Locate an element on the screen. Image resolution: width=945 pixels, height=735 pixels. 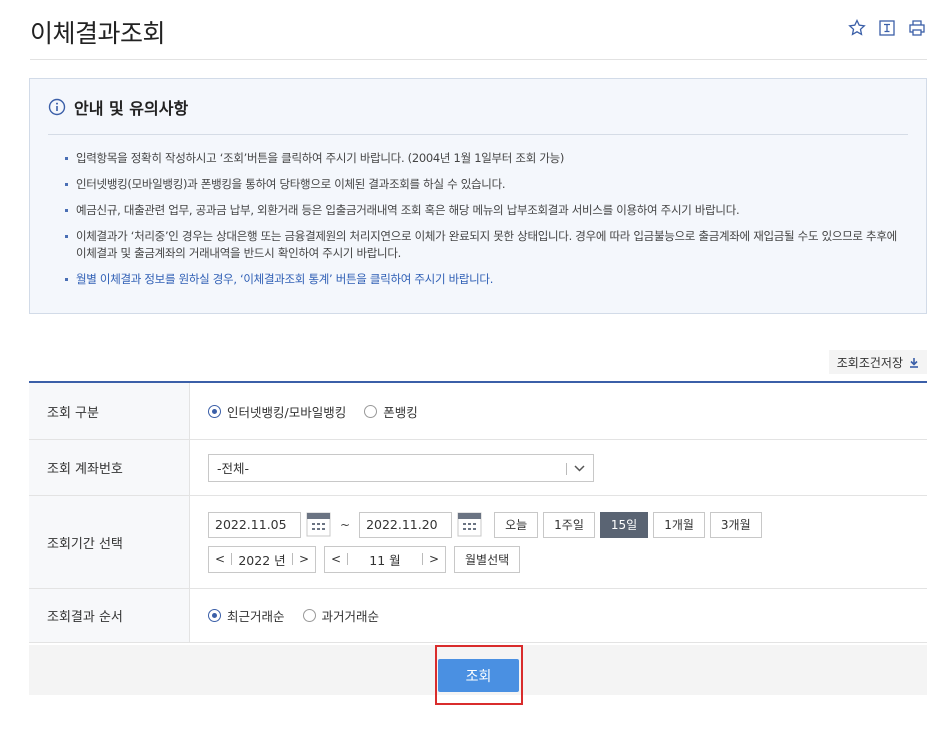
date-range-tilde: ~ is located at coordinates (345, 524).